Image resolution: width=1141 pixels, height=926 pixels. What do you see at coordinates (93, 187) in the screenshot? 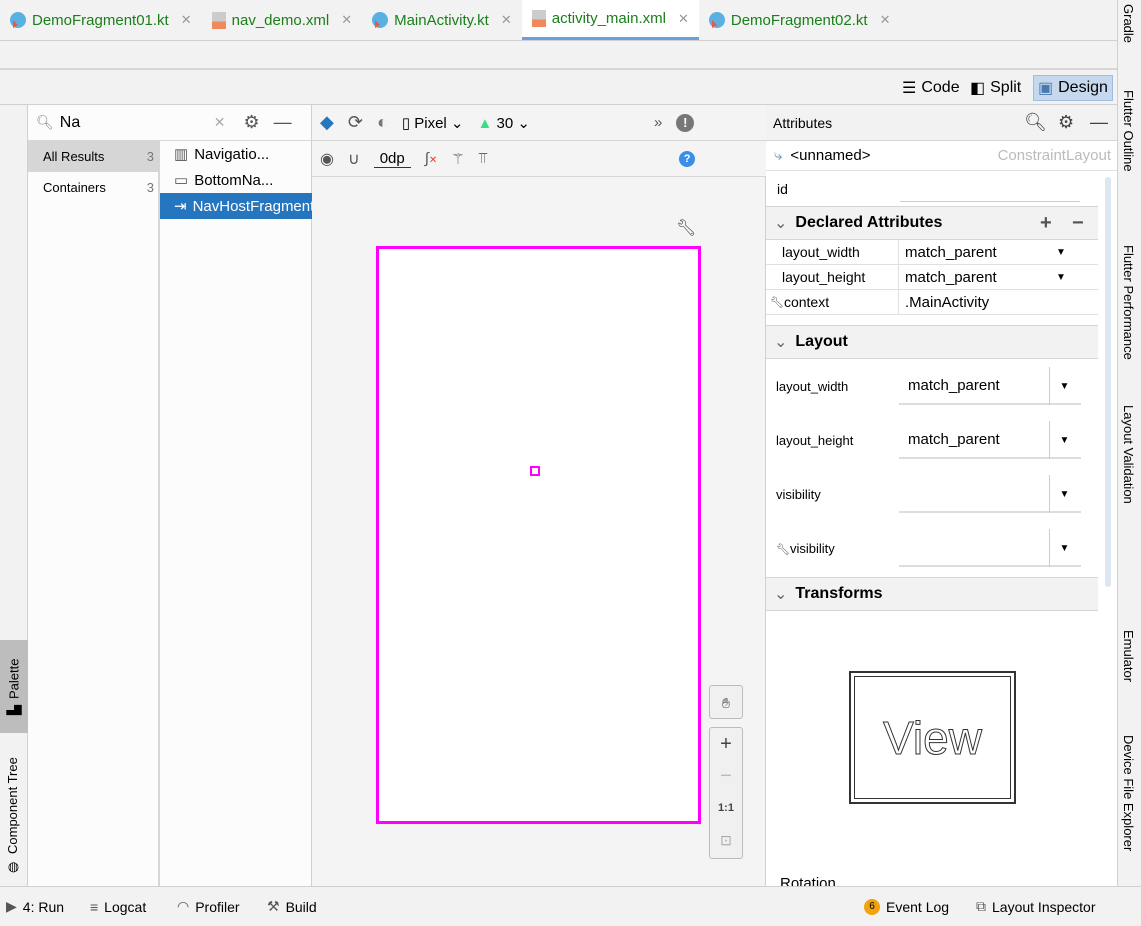
I see `category-containers: Containers 3` at bounding box center [93, 187].